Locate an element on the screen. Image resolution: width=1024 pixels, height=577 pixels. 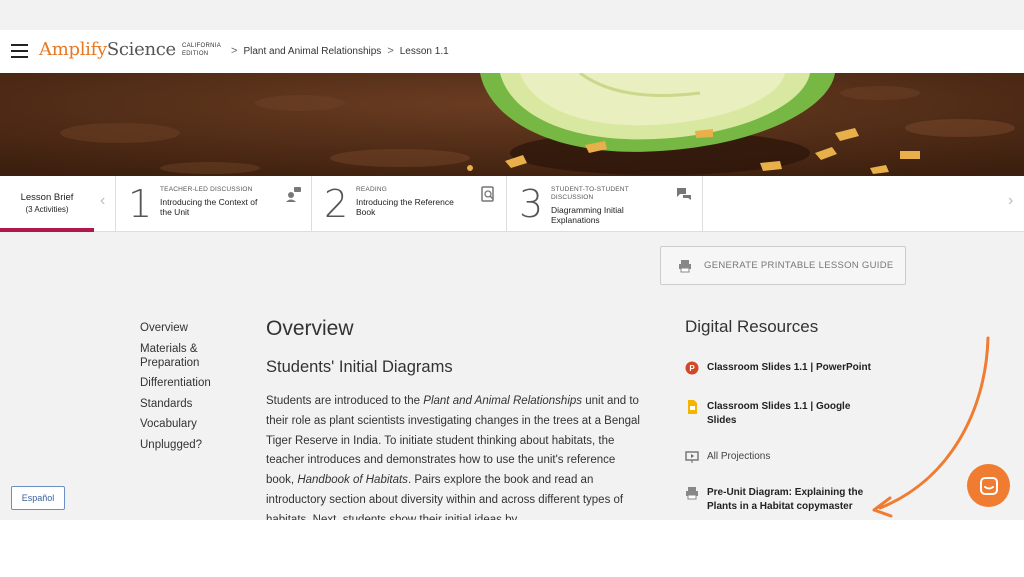
resource-link-powerpoint: P Classroom Slides 1.1 | PowerPoint is located at coordinates (783, 368).